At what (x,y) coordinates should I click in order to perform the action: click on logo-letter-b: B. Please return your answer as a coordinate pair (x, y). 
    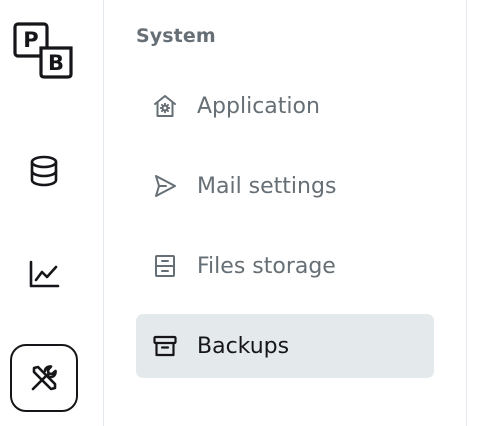
    Looking at the image, I should click on (56, 63).